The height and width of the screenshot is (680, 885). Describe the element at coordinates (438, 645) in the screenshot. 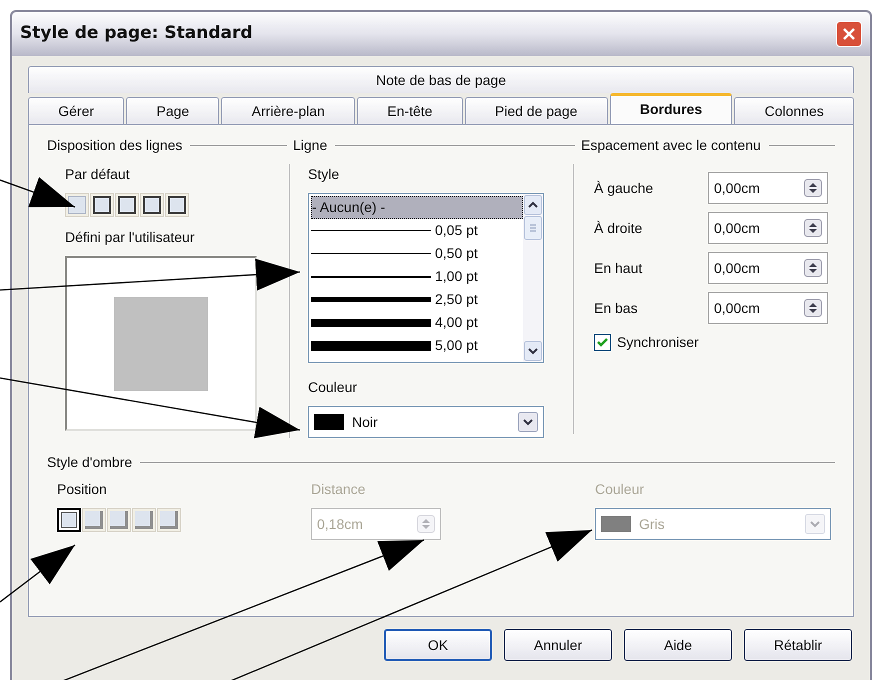

I see `dialog-button: OK` at that location.